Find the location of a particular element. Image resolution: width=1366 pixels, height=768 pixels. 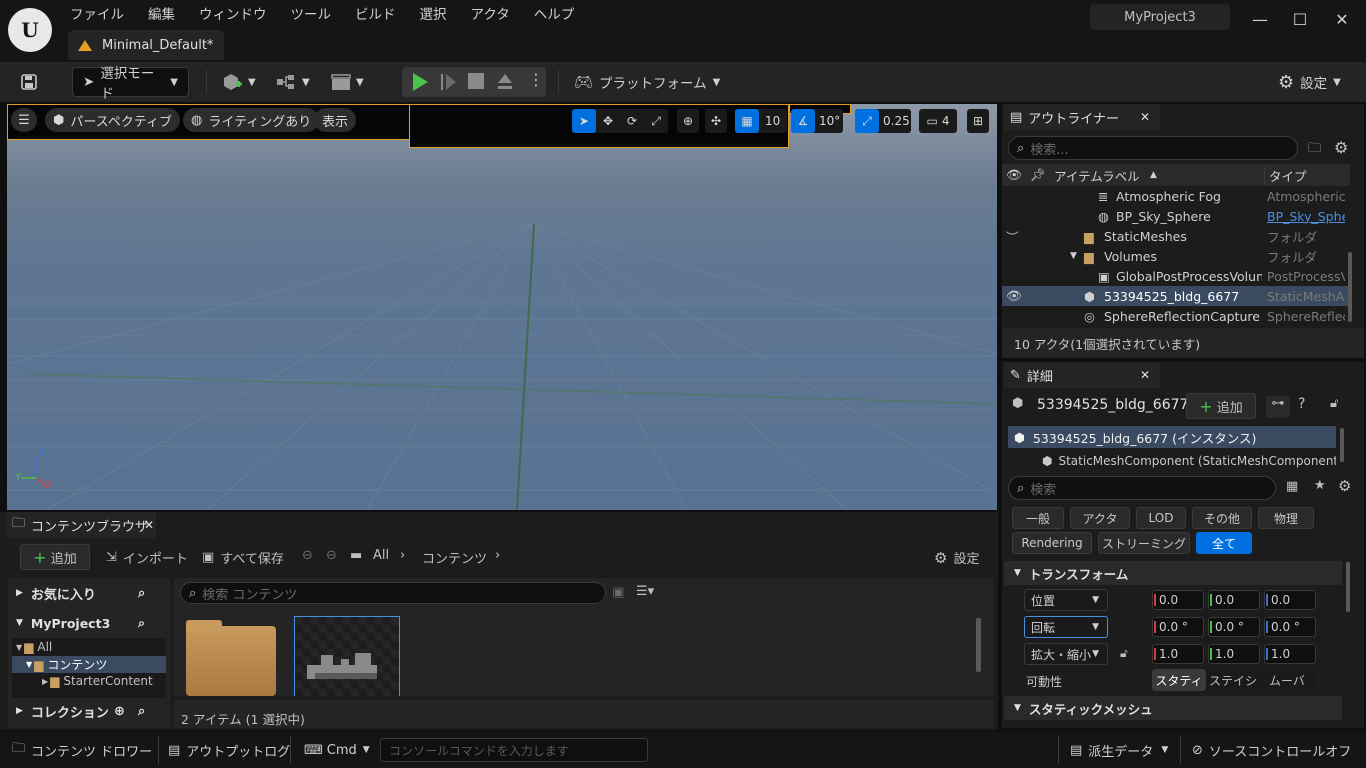

eye-icon: 👁︎ is located at coordinates (1014, 296).